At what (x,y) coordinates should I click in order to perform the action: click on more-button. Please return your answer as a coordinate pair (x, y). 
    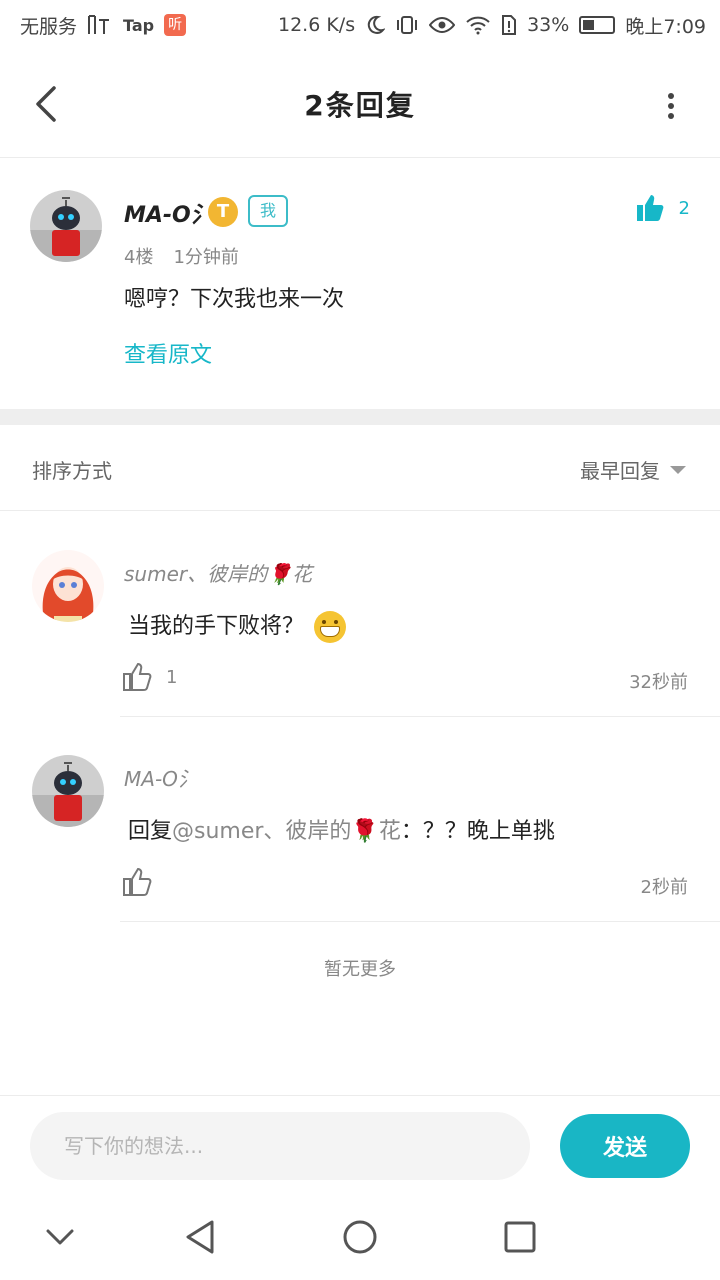
    Looking at the image, I should click on (671, 106).